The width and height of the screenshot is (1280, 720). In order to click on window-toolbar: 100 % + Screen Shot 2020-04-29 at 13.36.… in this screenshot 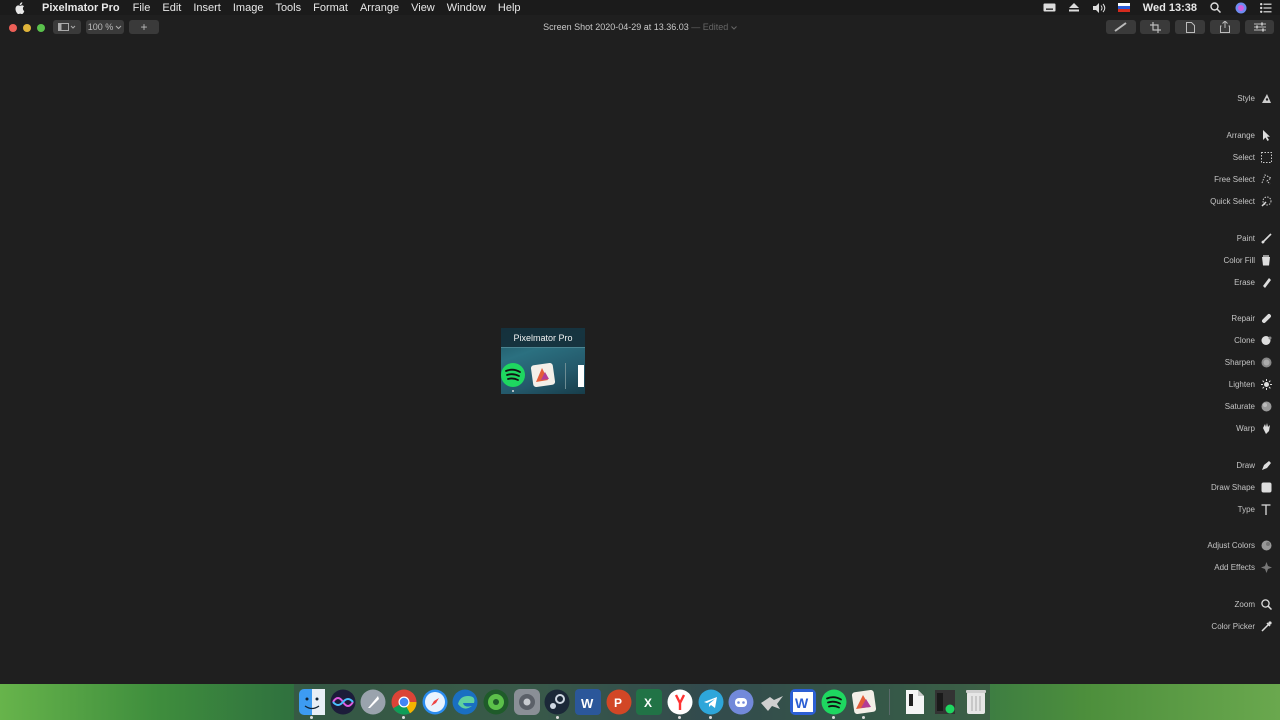, I will do `click(640, 28)`.